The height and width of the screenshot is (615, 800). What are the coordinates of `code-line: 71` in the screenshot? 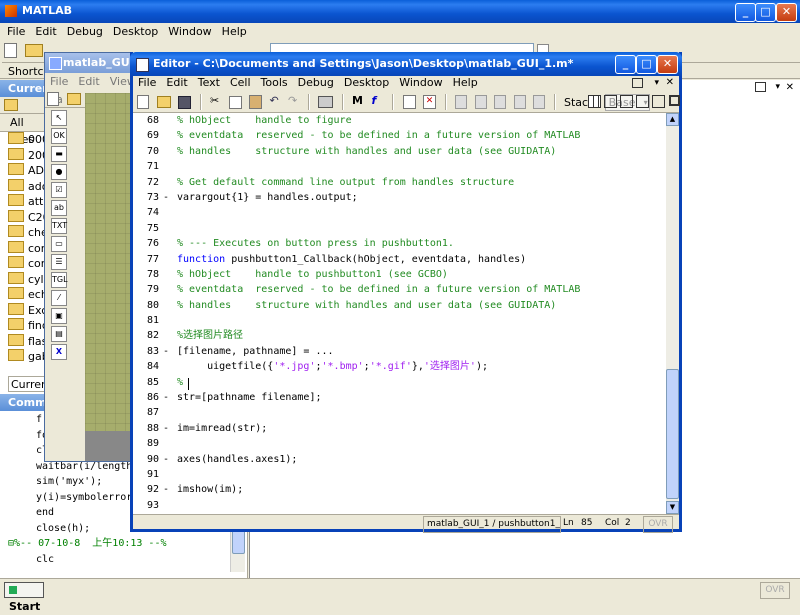 It's located at (399, 166).